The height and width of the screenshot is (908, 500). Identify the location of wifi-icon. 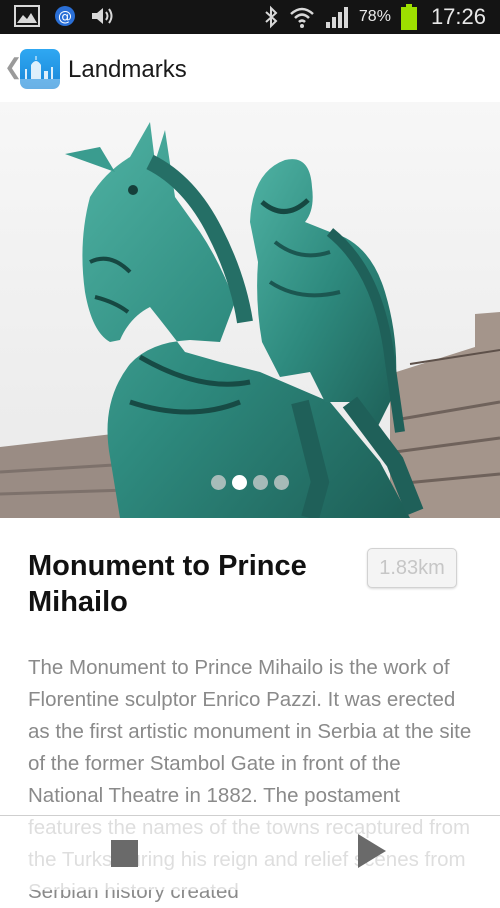
(302, 17).